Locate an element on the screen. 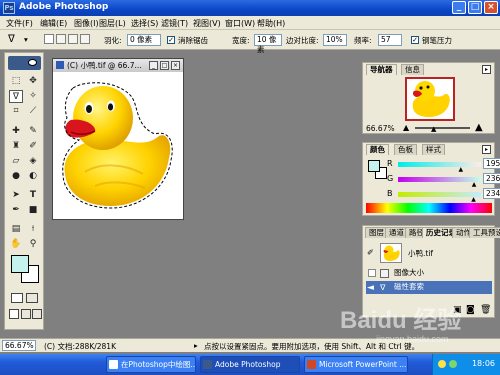 The width and height of the screenshot is (500, 375). zoom-slider-thumb: ▲ is located at coordinates (433, 129).